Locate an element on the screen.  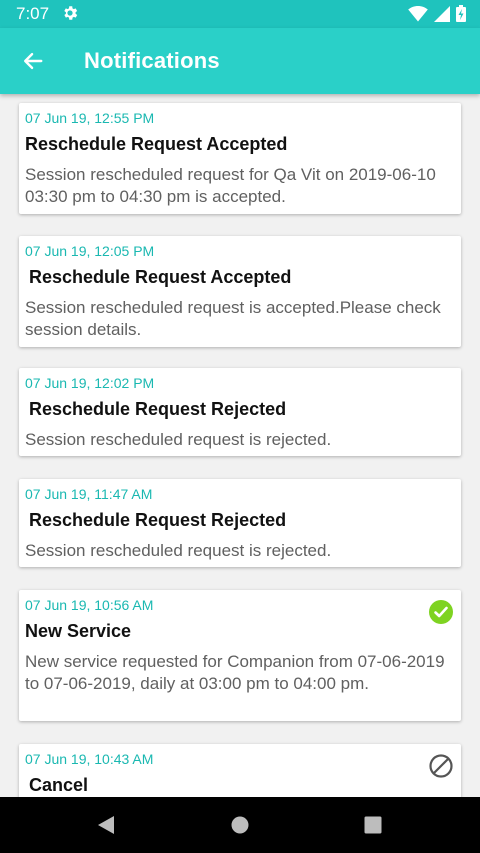
notification-date: 07 Jun 19, 11:47 AM is located at coordinates (89, 494).